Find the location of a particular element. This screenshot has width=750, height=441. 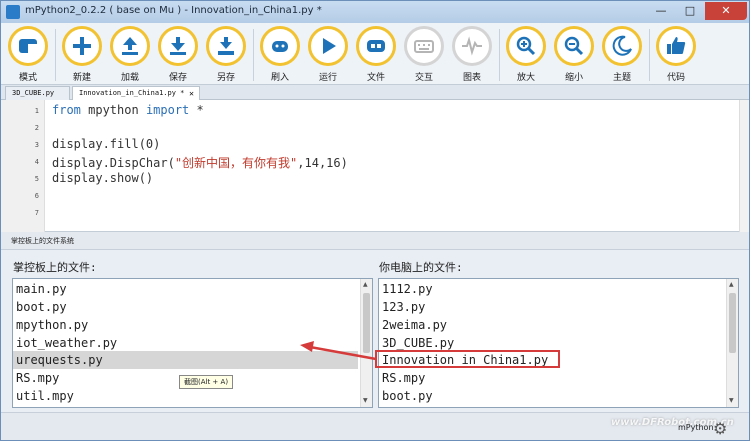

flash-button: 刷入 is located at coordinates (280, 56).